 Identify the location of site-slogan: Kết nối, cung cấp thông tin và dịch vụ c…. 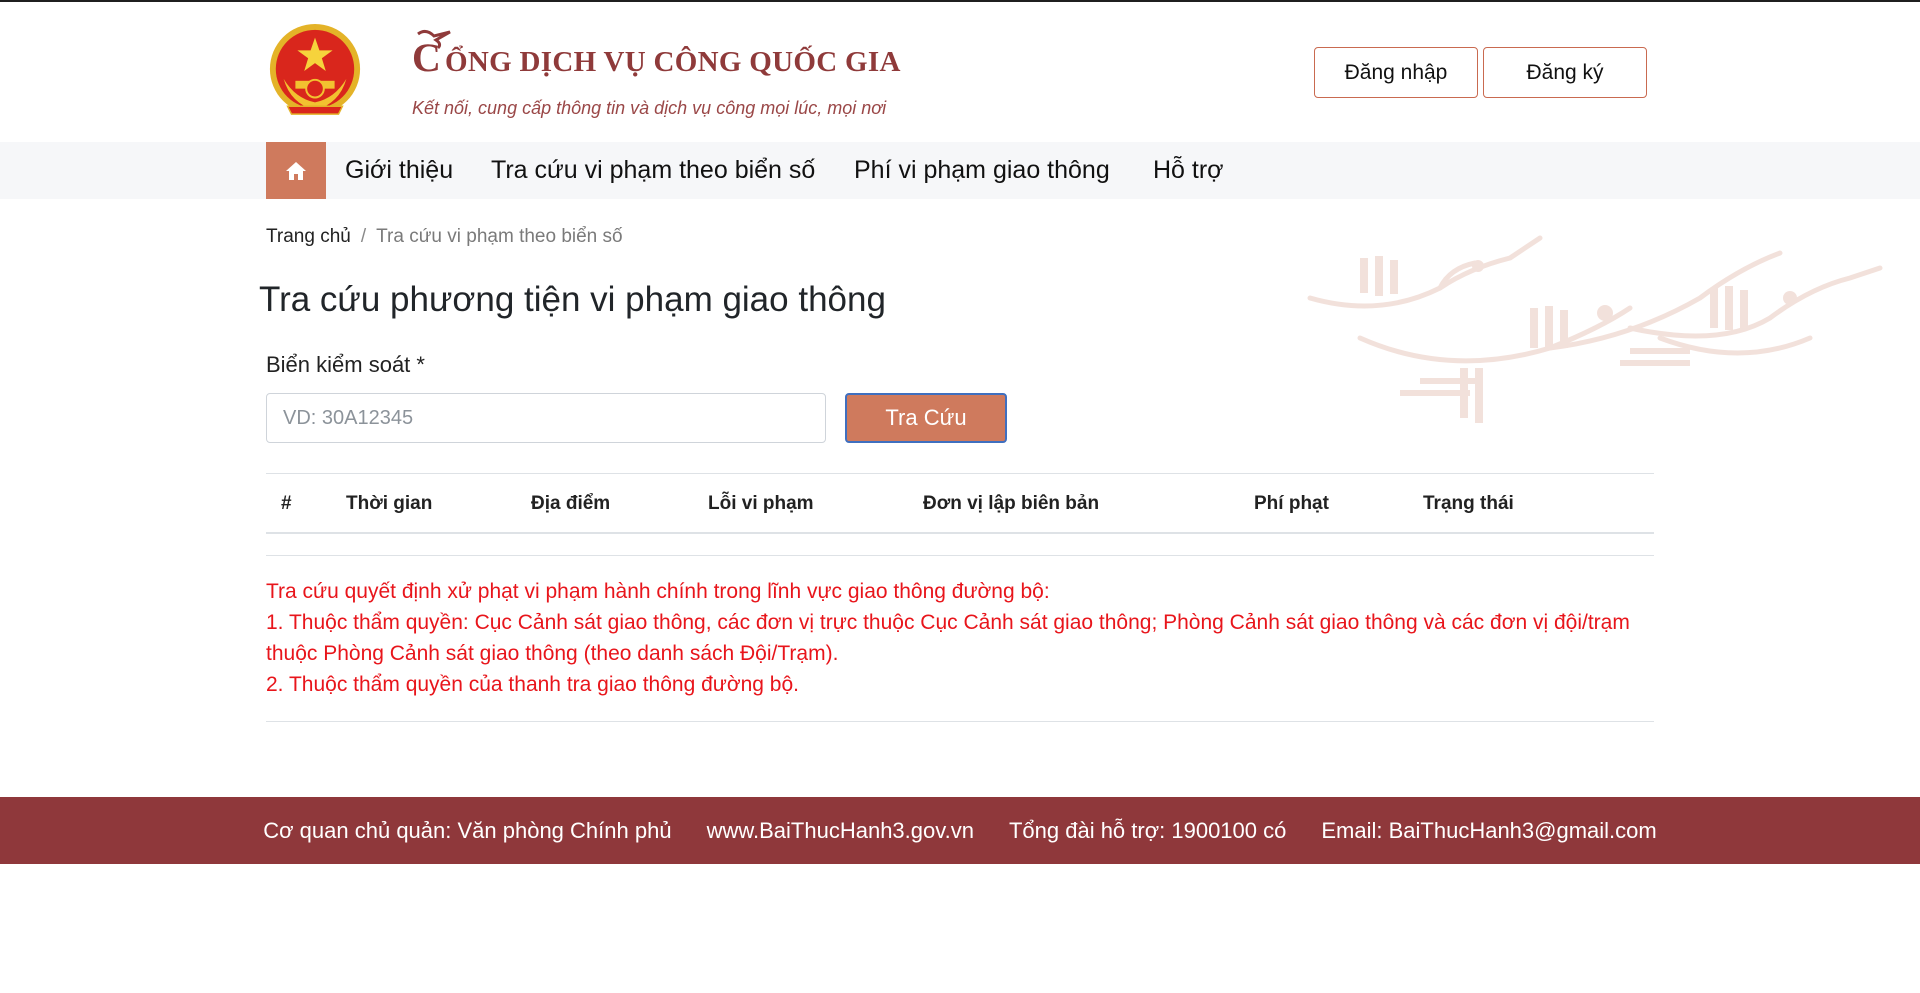
(649, 108).